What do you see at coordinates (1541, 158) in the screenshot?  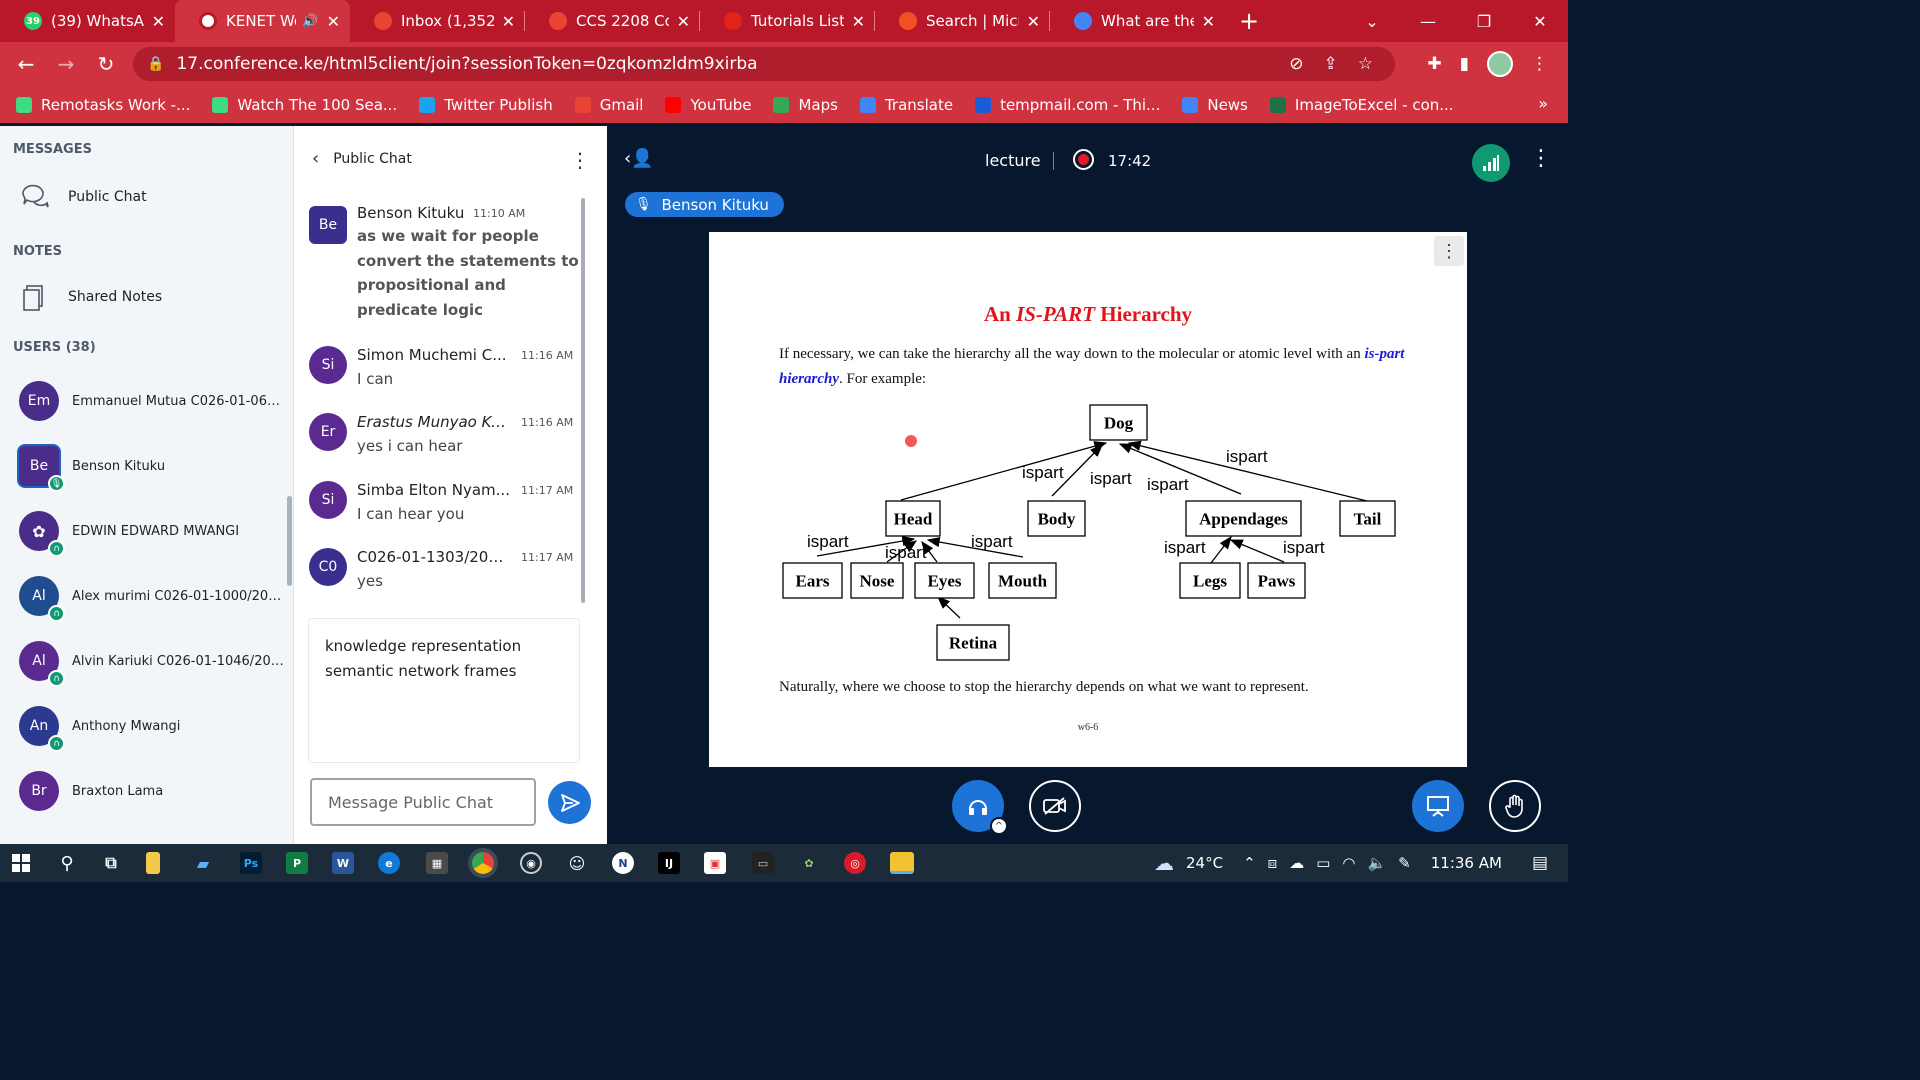 I see `meeting-options-icon: ⋮` at bounding box center [1541, 158].